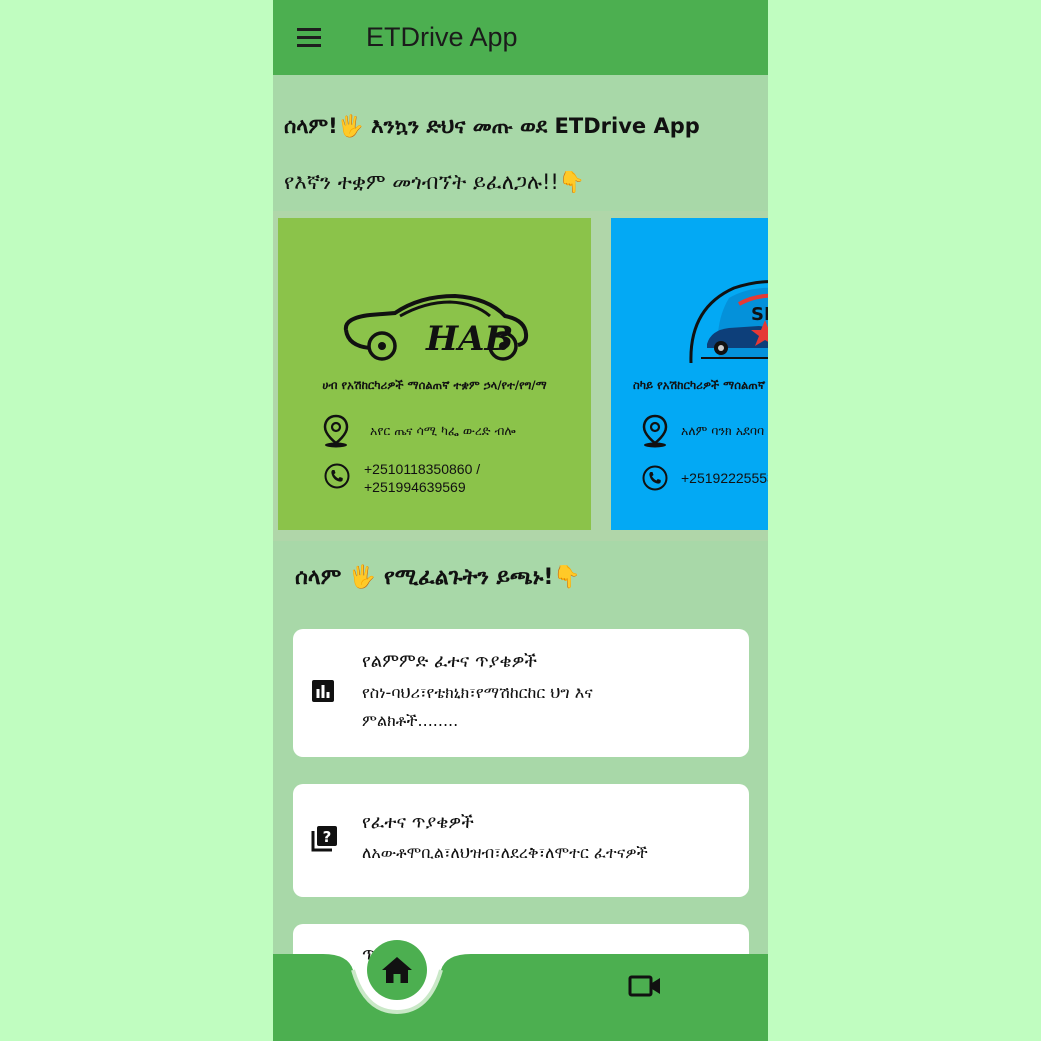 This screenshot has height=1041, width=1041. I want to click on sky-logo: SK, so click(728, 322).